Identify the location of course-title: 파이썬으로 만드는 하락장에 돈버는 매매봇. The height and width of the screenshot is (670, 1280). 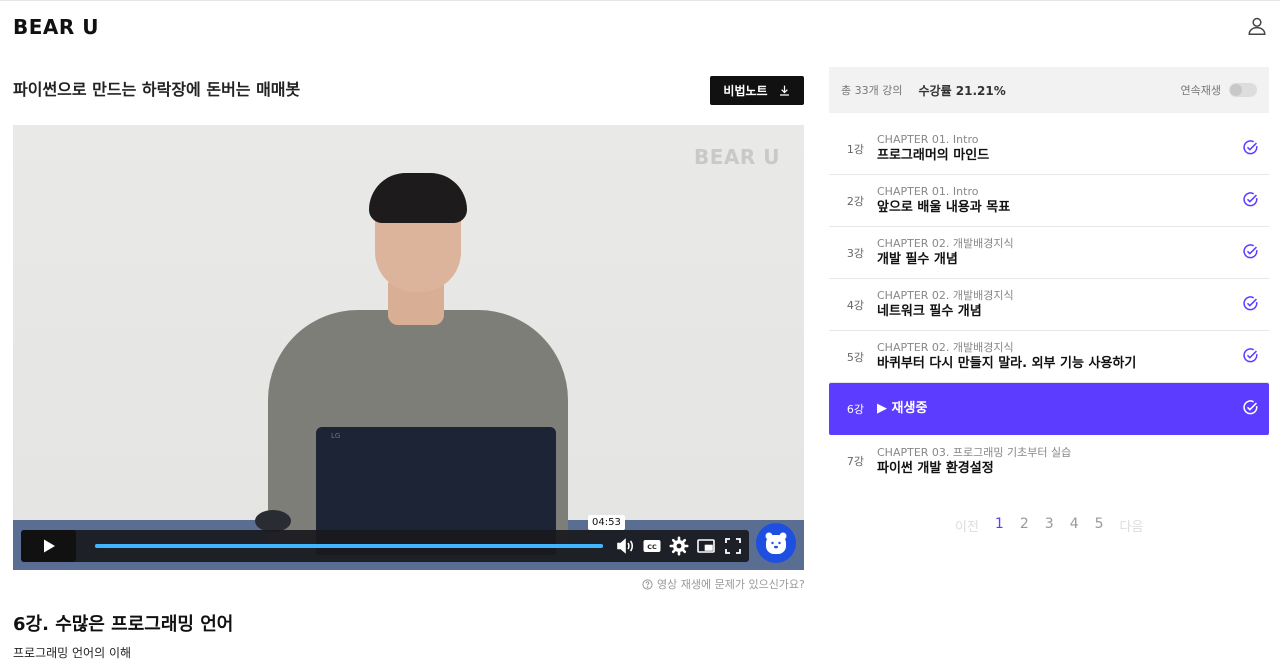
(157, 89).